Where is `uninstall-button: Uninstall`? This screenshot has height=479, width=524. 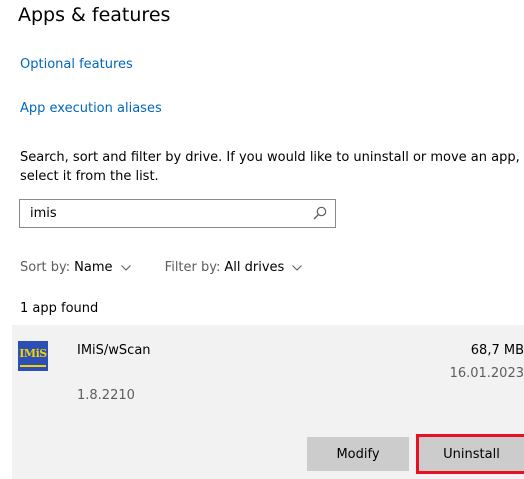 uninstall-button: Uninstall is located at coordinates (470, 454).